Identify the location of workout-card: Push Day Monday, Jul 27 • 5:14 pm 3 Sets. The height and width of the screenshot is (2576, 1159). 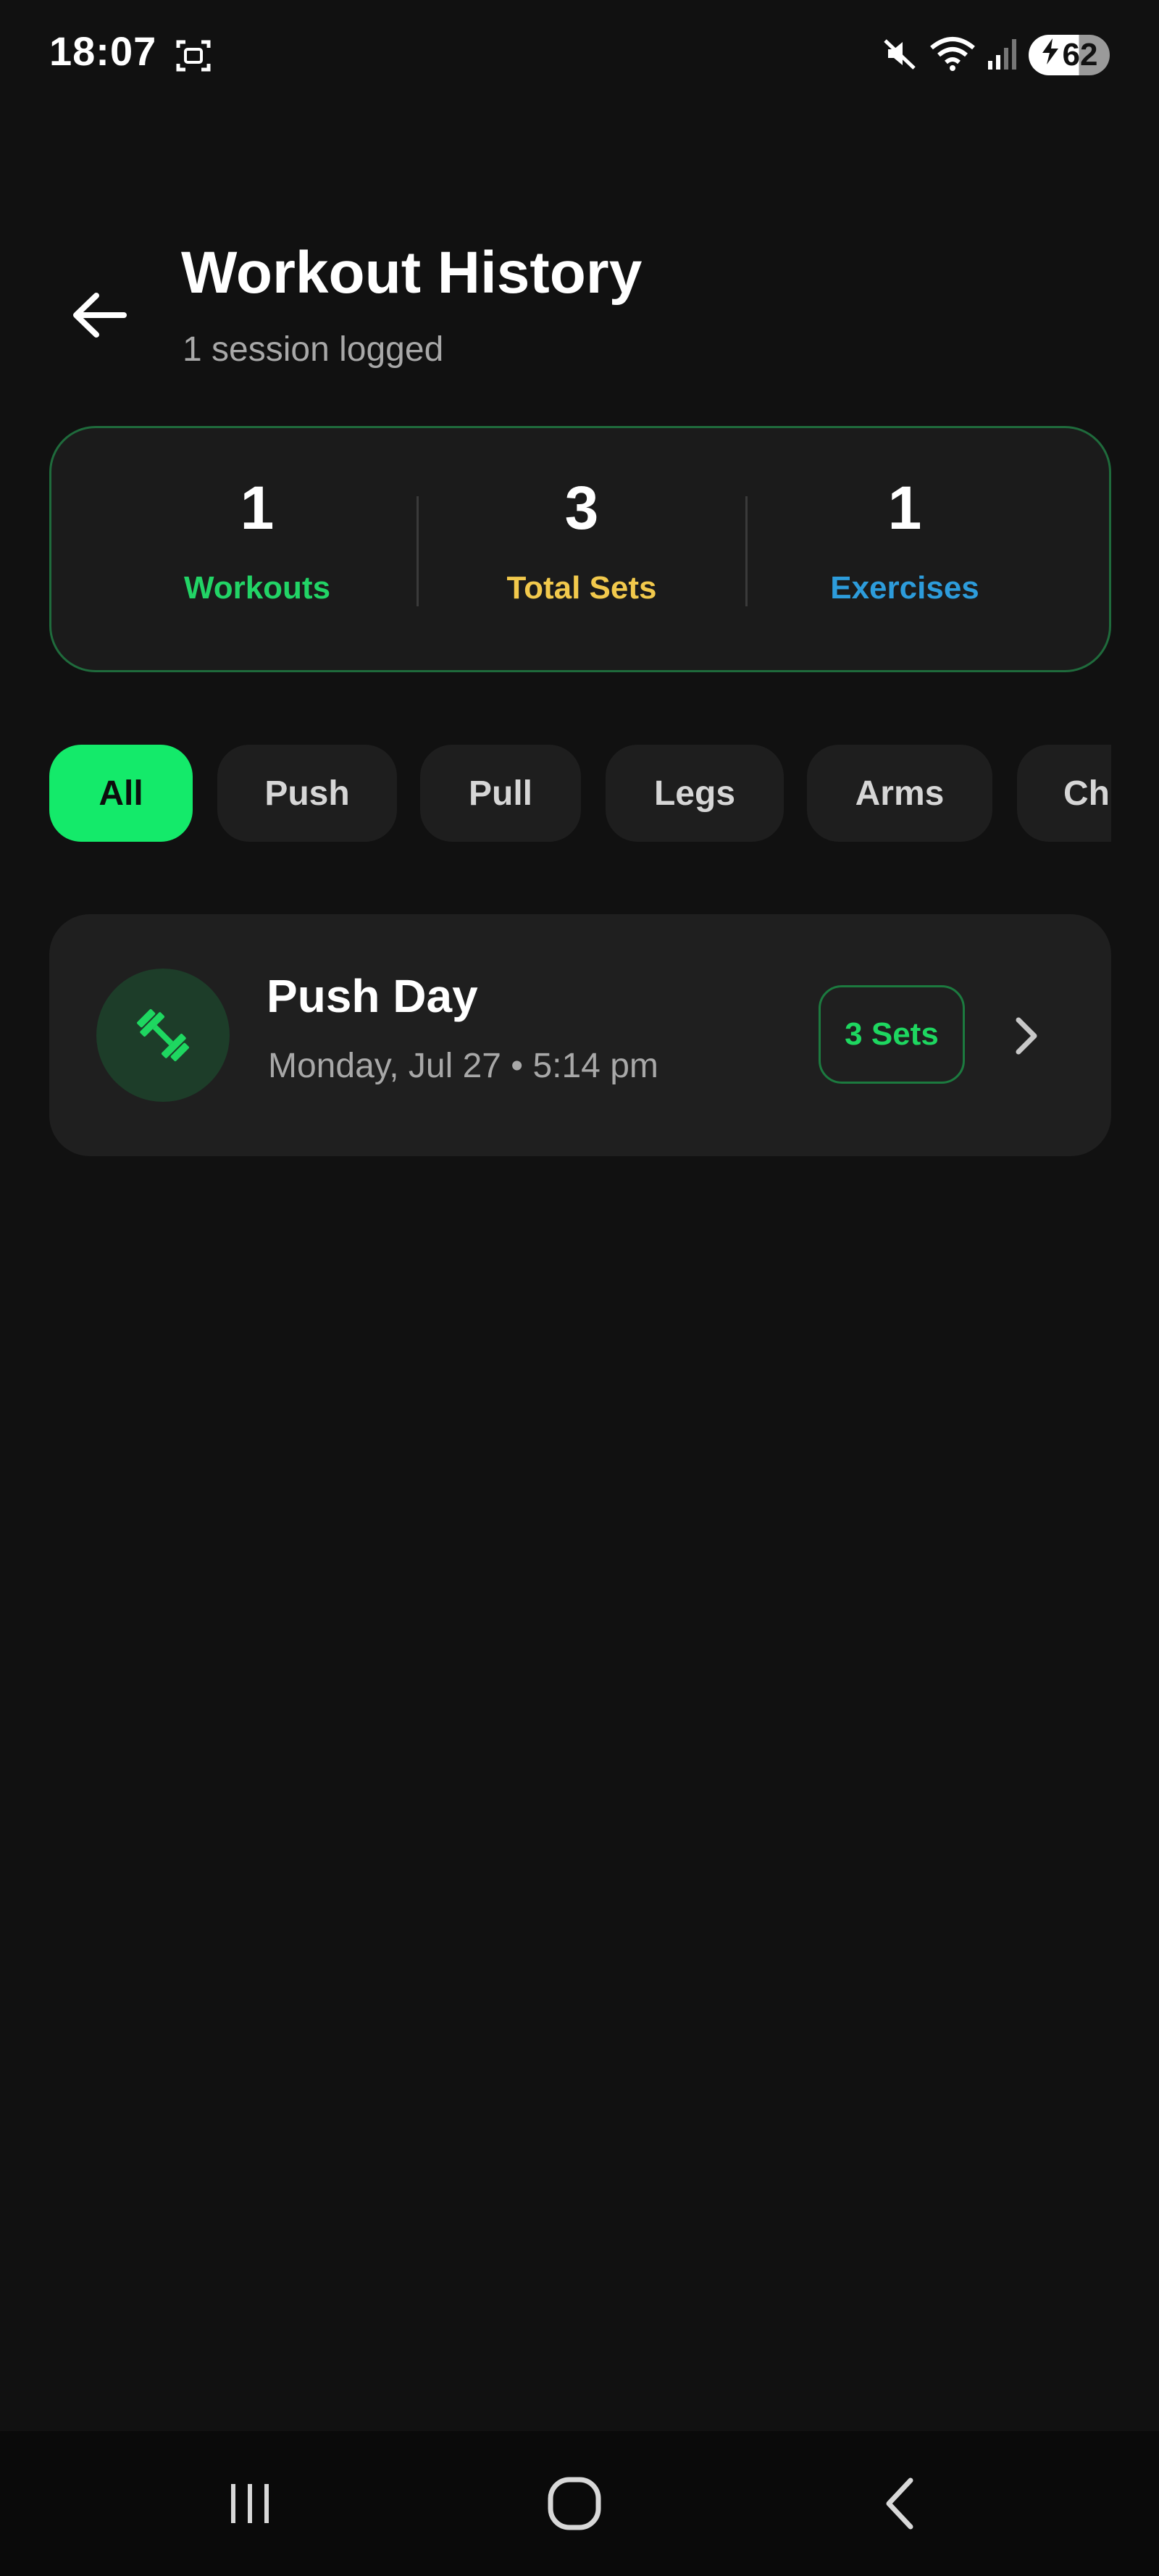
(580, 1035).